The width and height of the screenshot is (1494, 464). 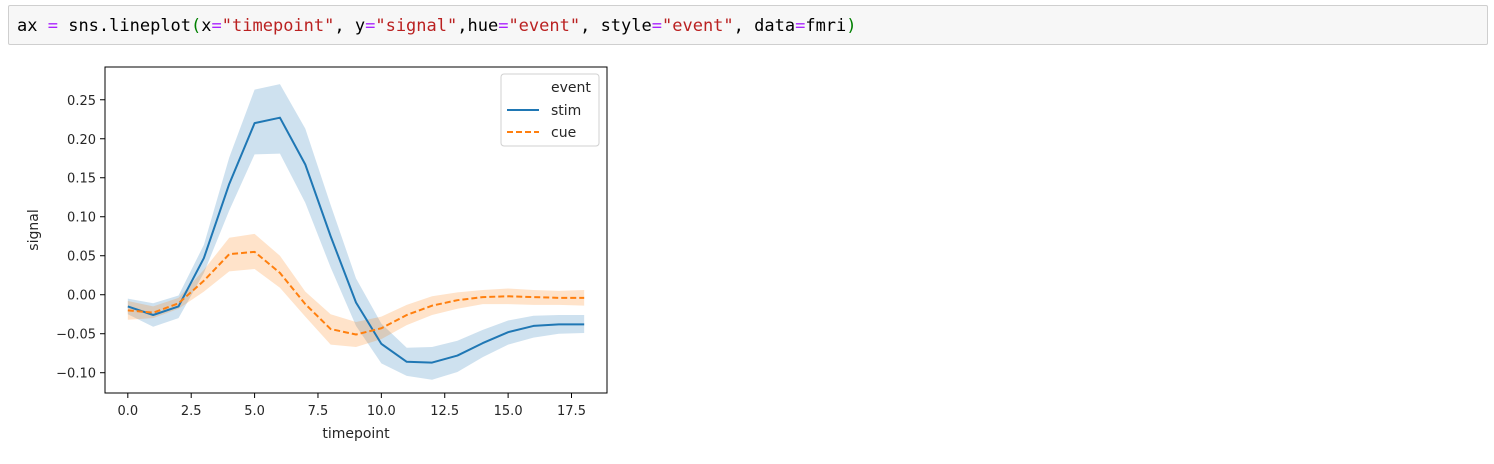 What do you see at coordinates (478, 26) in the screenshot?
I see `code-token: ,hue` at bounding box center [478, 26].